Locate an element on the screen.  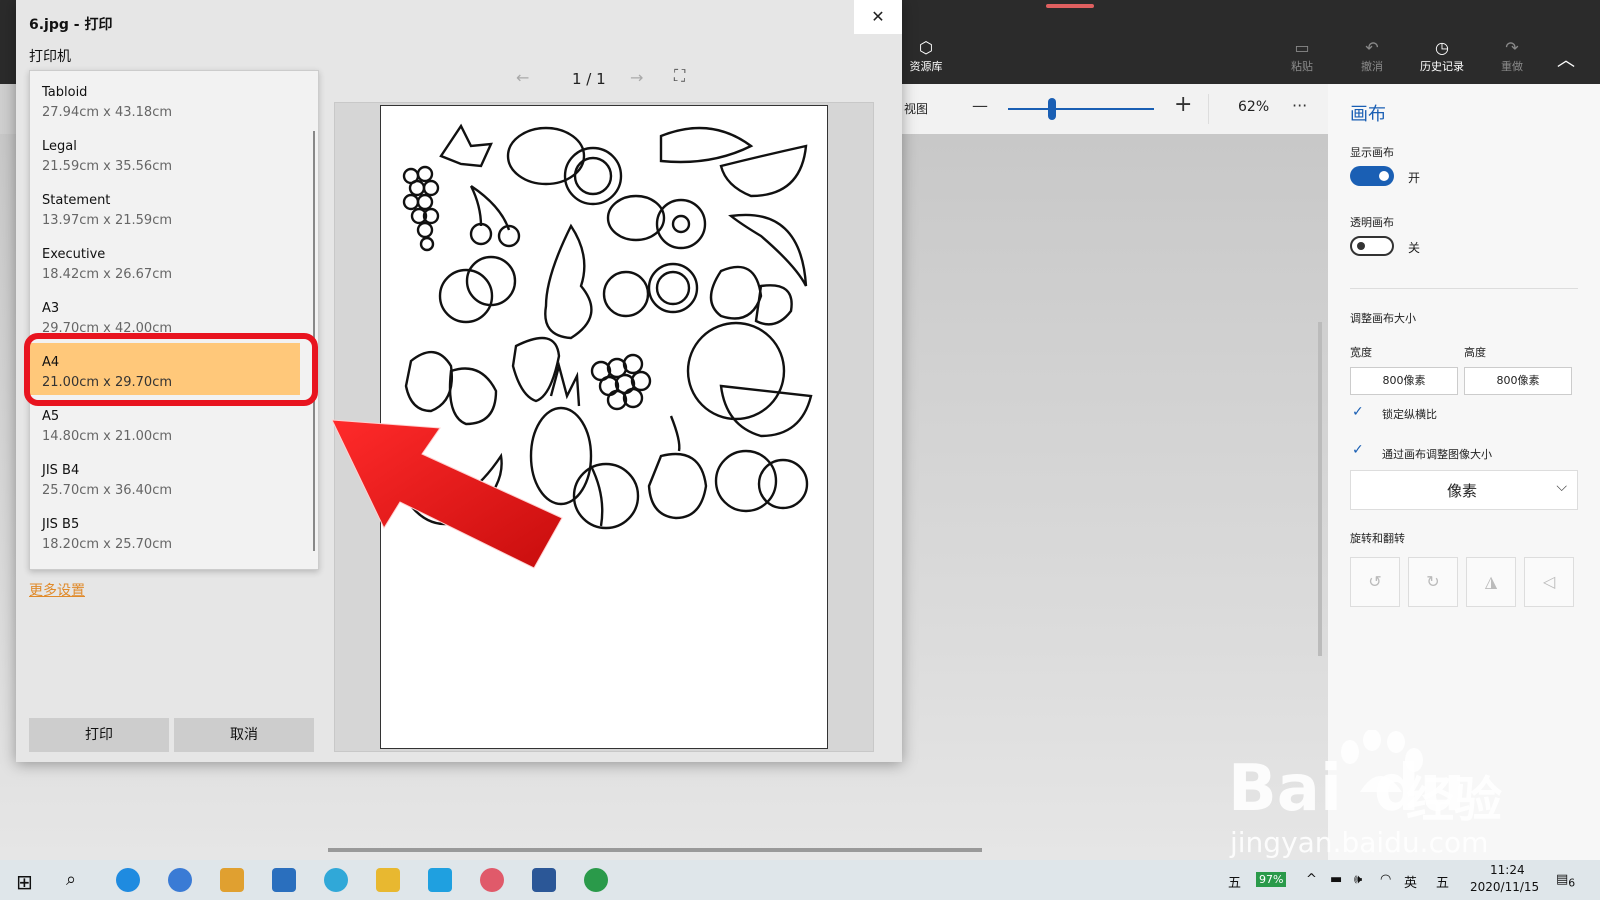
close-icon: ✕ is located at coordinates (878, 17).